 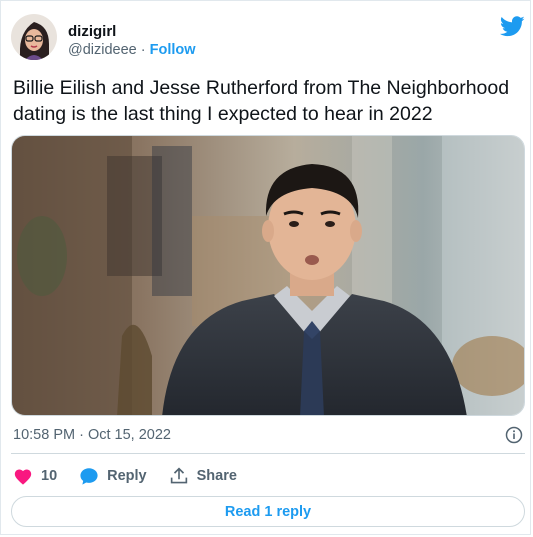 I want to click on author-handle: @dizideee, so click(x=102, y=50).